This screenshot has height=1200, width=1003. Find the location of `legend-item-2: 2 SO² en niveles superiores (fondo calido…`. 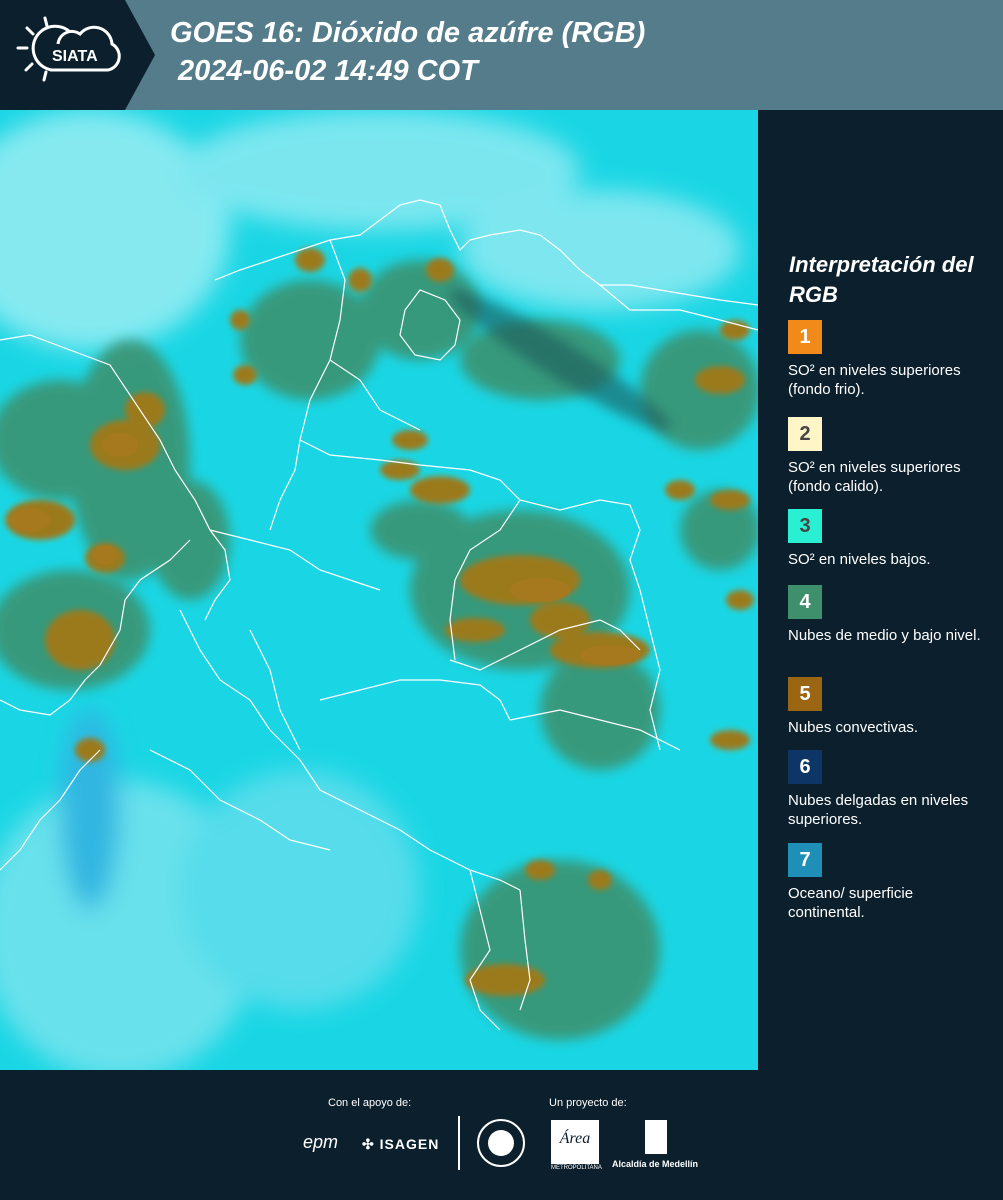

legend-item-2: 2 SO² en niveles superiores (fondo calido… is located at coordinates (888, 456).